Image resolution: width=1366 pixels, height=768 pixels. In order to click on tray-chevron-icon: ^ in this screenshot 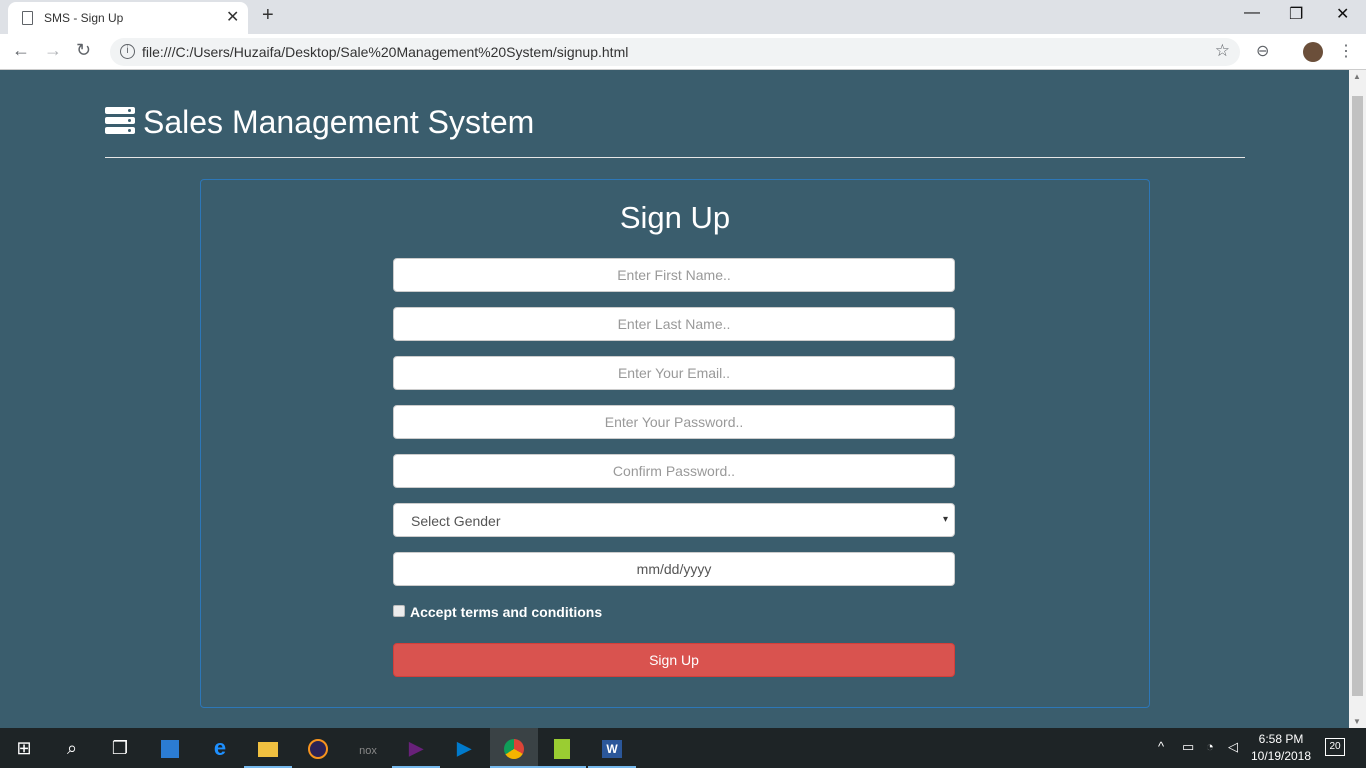, I will do `click(1161, 746)`.